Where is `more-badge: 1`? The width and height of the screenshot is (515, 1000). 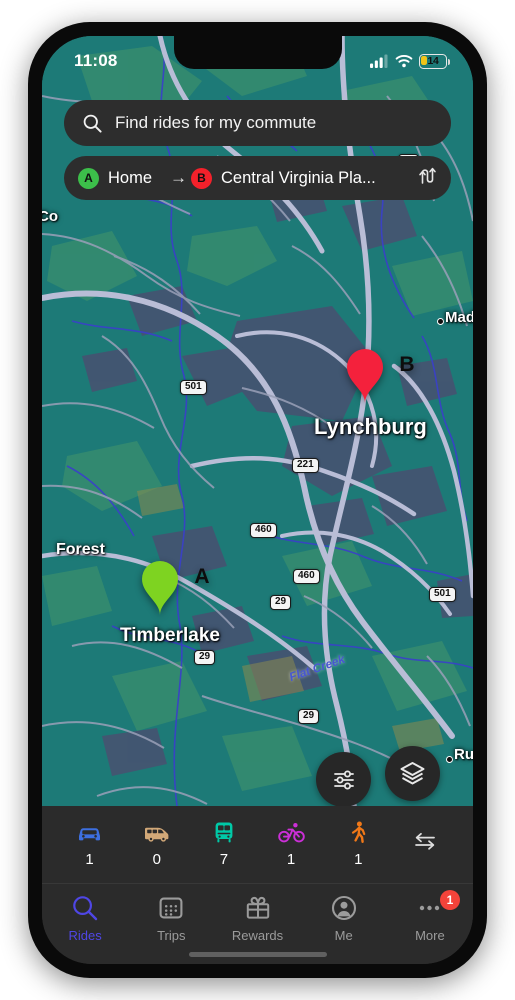
more-badge: 1 is located at coordinates (449, 900).